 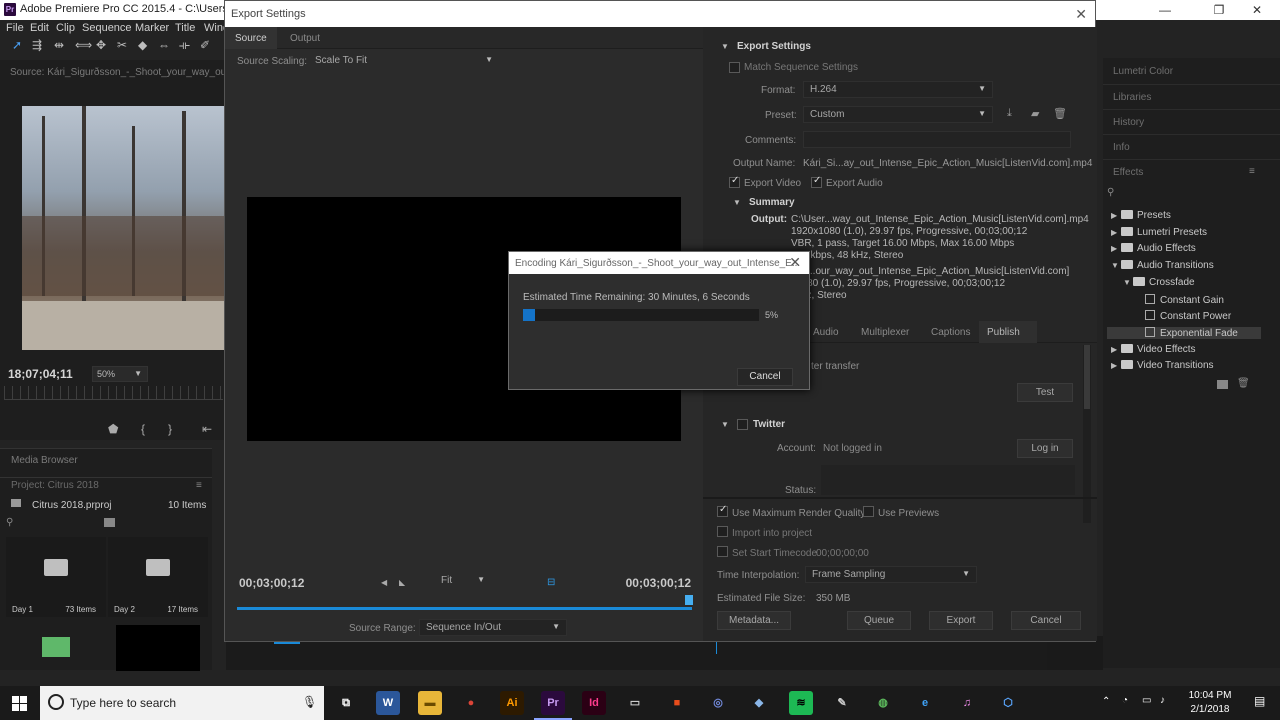 I want to click on menu-edit: Edit, so click(x=39, y=28).